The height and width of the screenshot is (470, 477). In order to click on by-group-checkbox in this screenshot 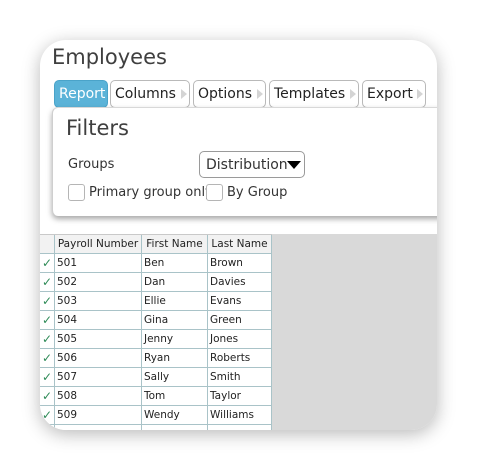, I will do `click(214, 192)`.